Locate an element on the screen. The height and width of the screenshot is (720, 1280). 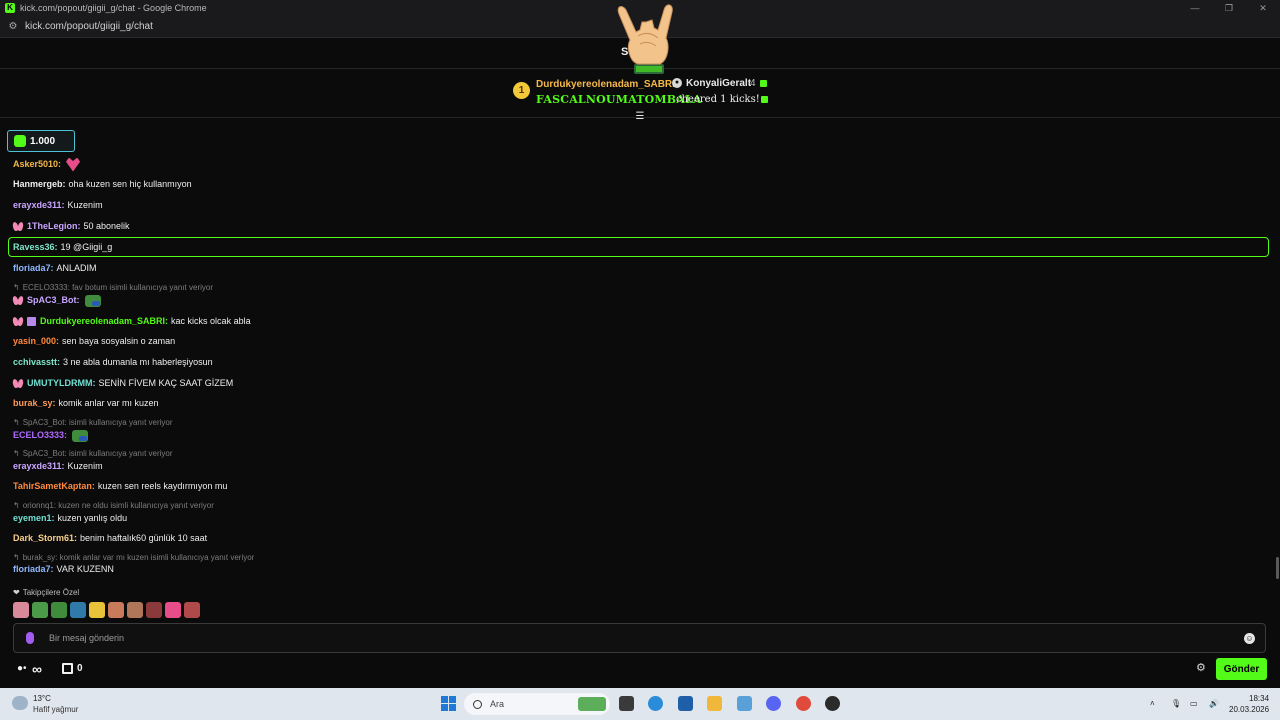
emoji-picker-icon: ☺ is located at coordinates (1249, 638).